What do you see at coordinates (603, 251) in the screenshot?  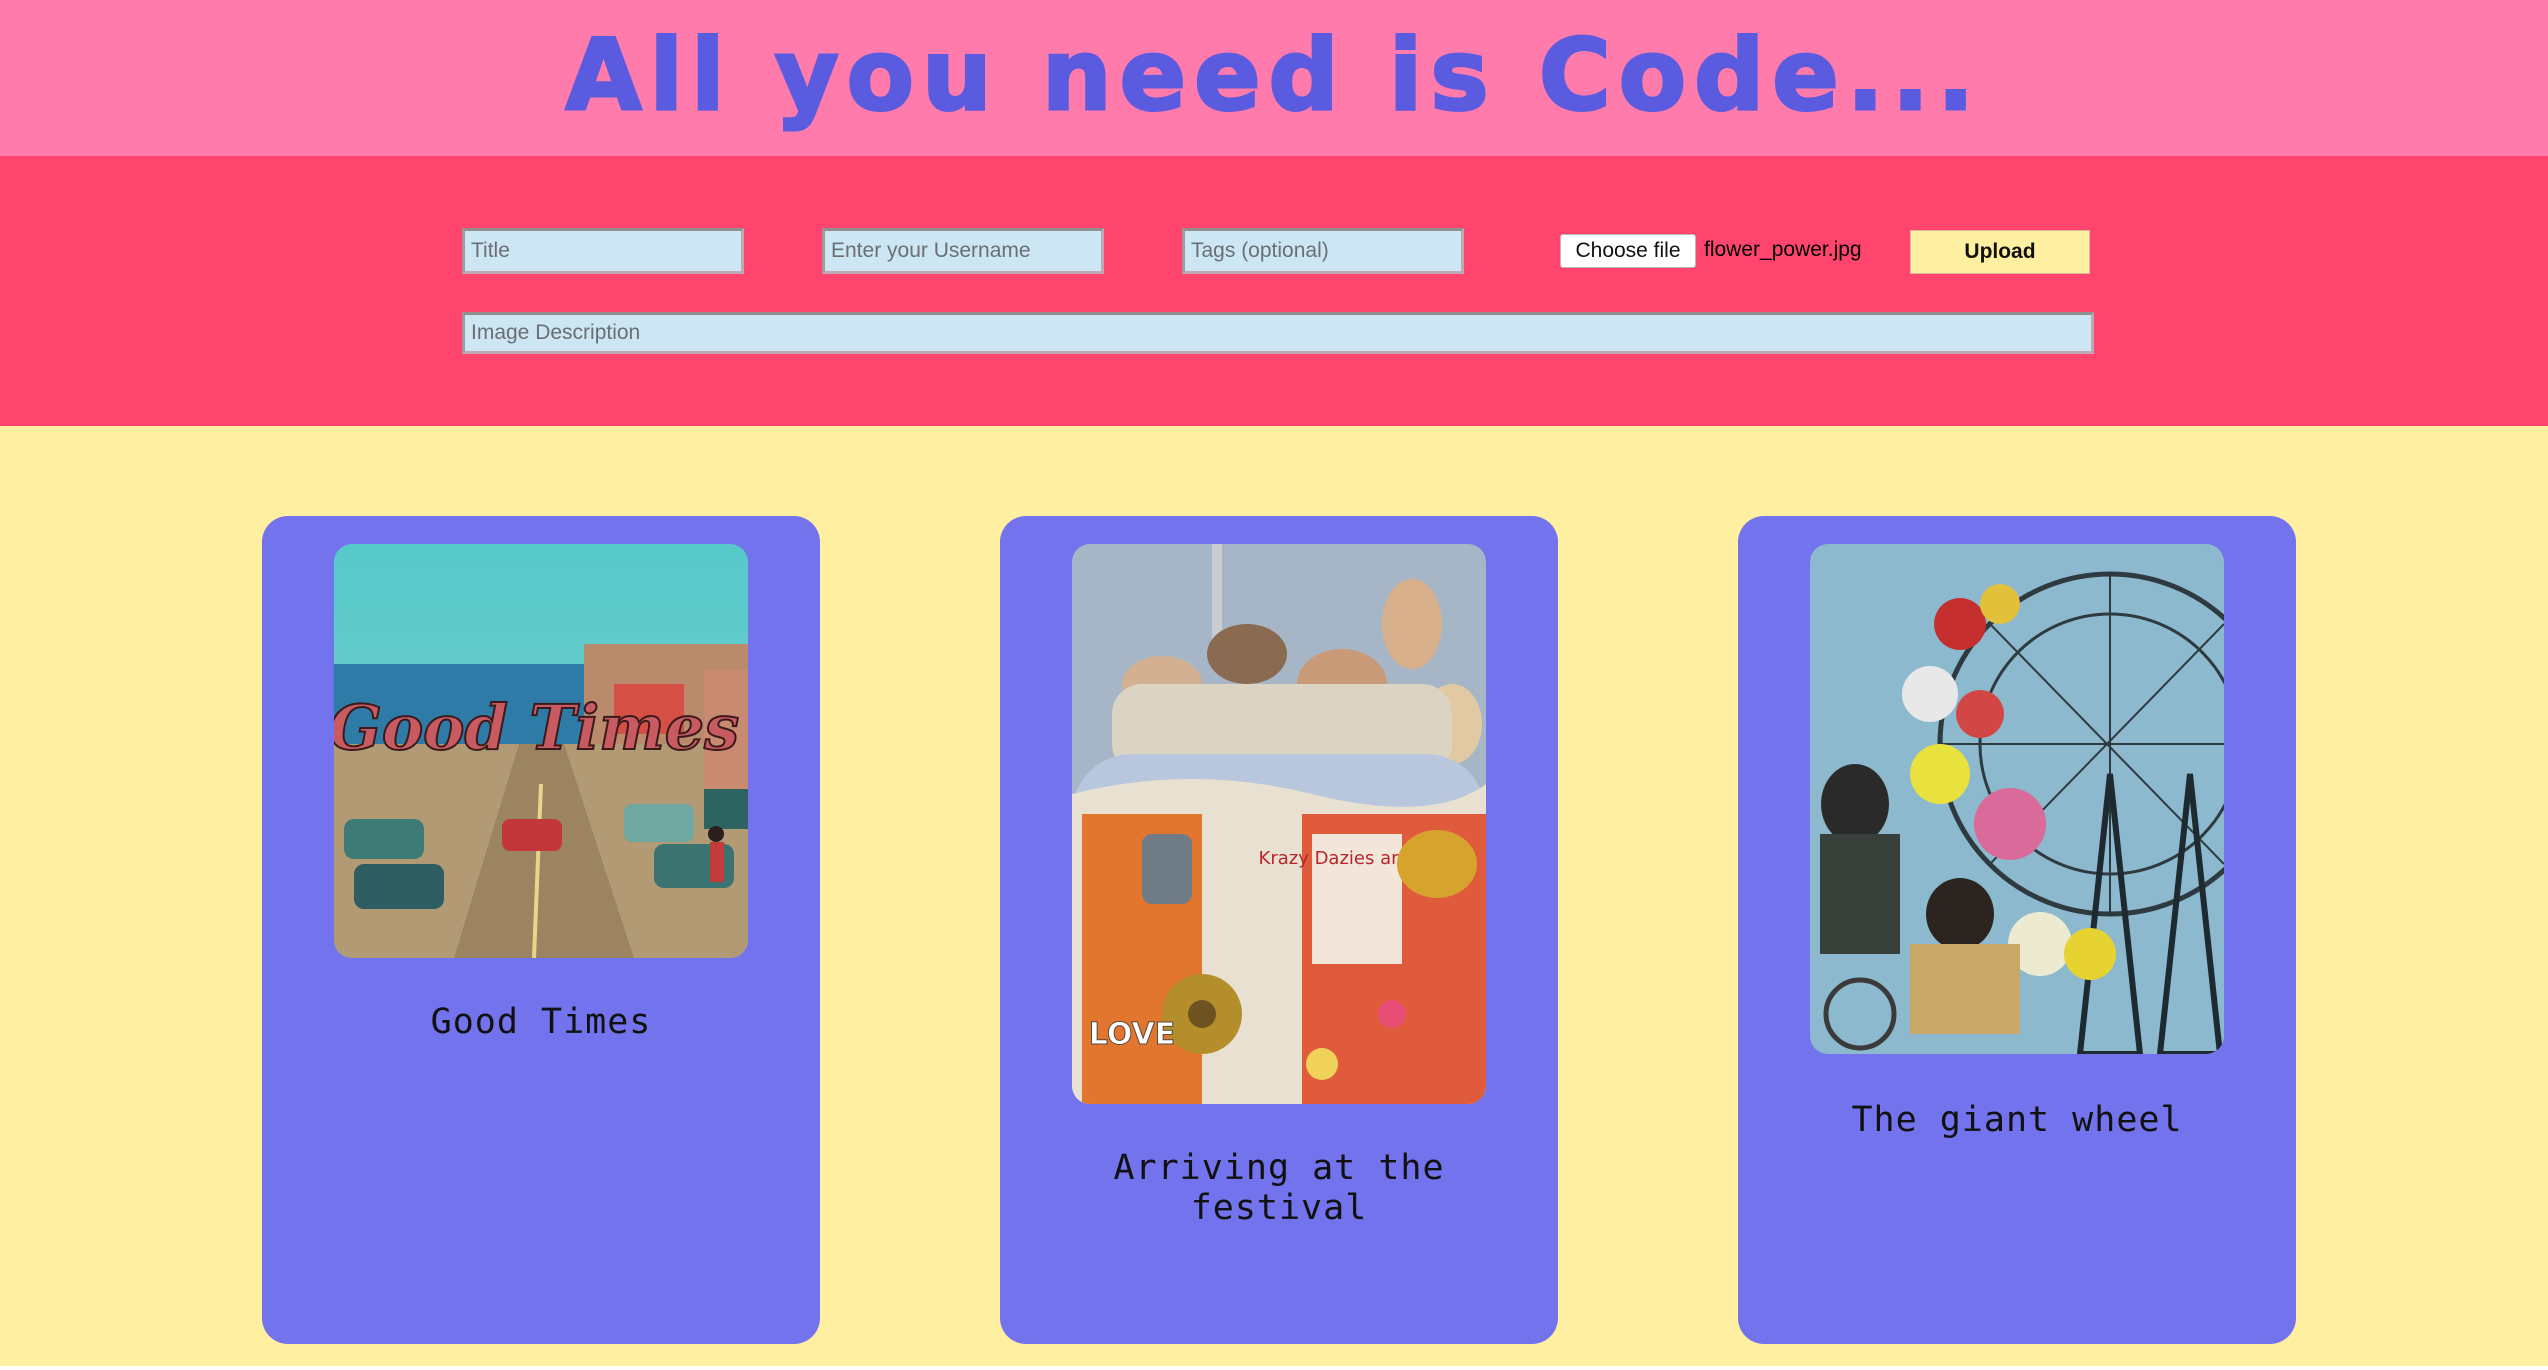 I see `title-input` at bounding box center [603, 251].